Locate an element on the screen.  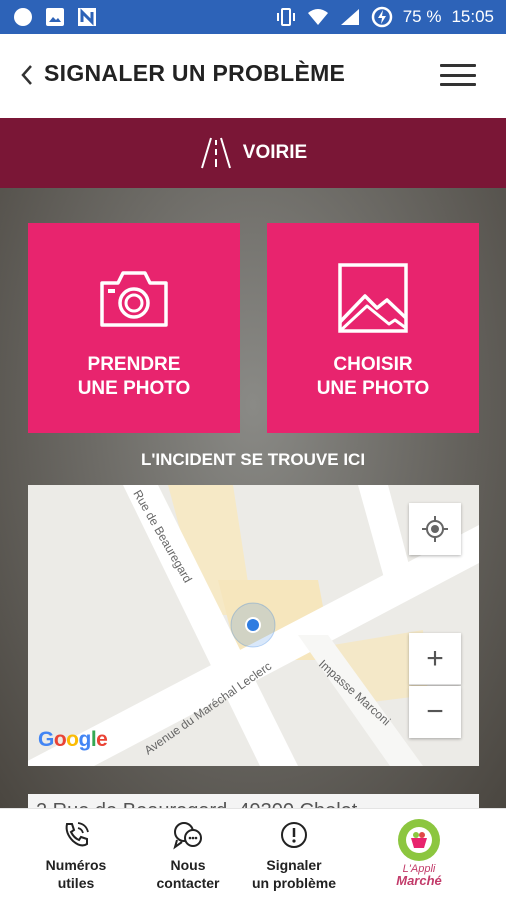
image-icon is located at coordinates (55, 17).